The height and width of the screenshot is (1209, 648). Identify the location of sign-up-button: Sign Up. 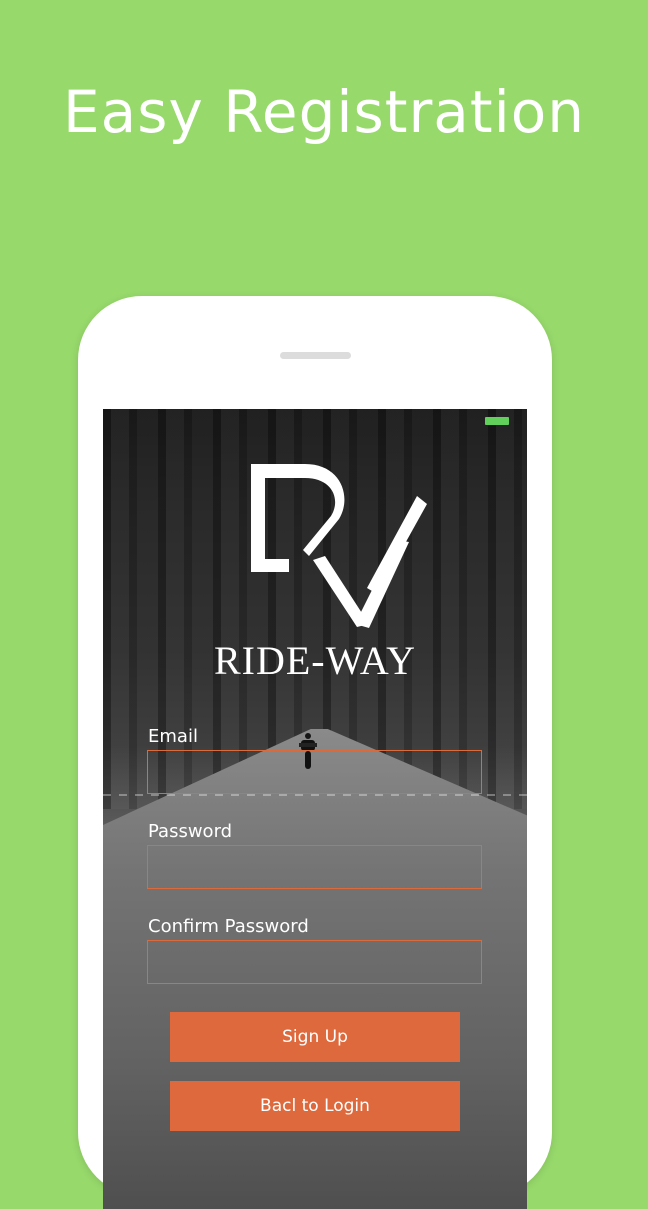
(315, 1037).